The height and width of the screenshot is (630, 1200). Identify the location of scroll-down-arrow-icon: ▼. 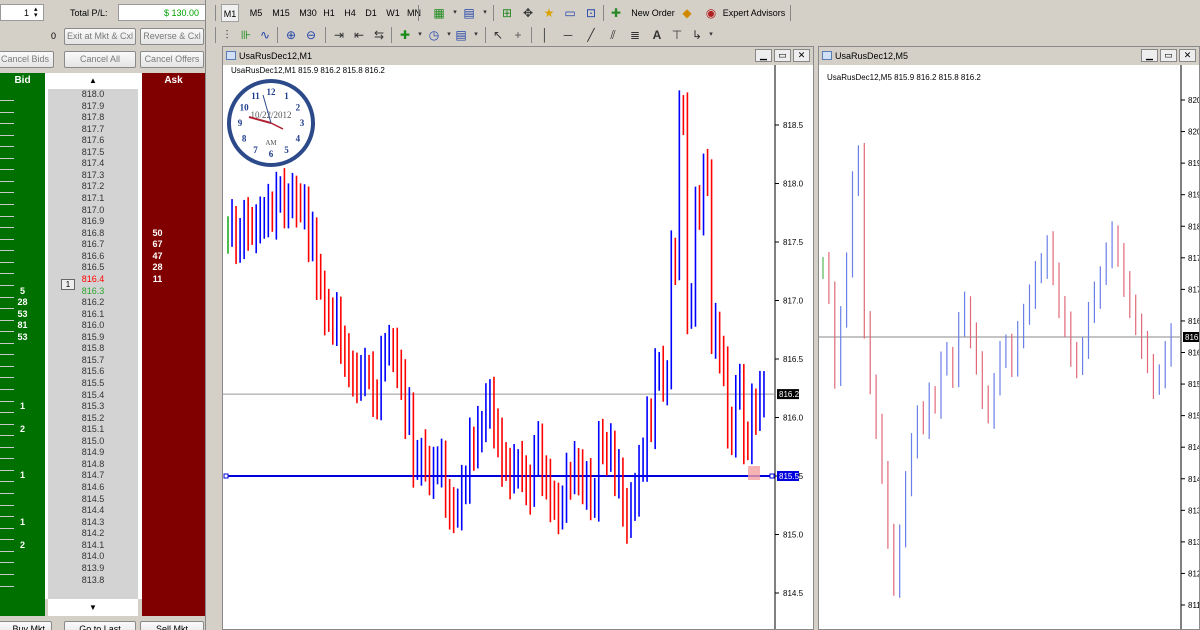
(93, 607).